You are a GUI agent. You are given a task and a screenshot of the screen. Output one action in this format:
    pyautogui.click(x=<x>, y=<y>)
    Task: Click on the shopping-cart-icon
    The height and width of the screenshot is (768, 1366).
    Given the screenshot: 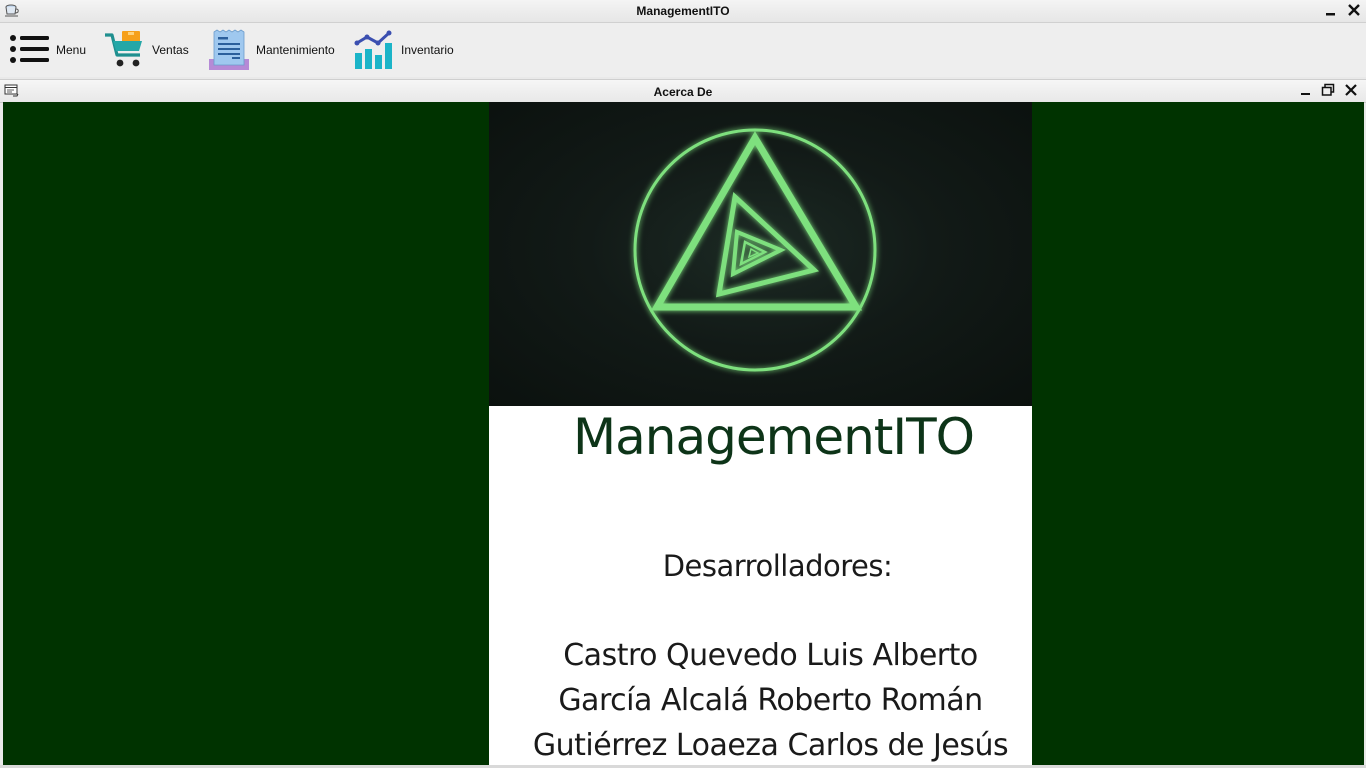 What is the action you would take?
    pyautogui.click(x=123, y=49)
    